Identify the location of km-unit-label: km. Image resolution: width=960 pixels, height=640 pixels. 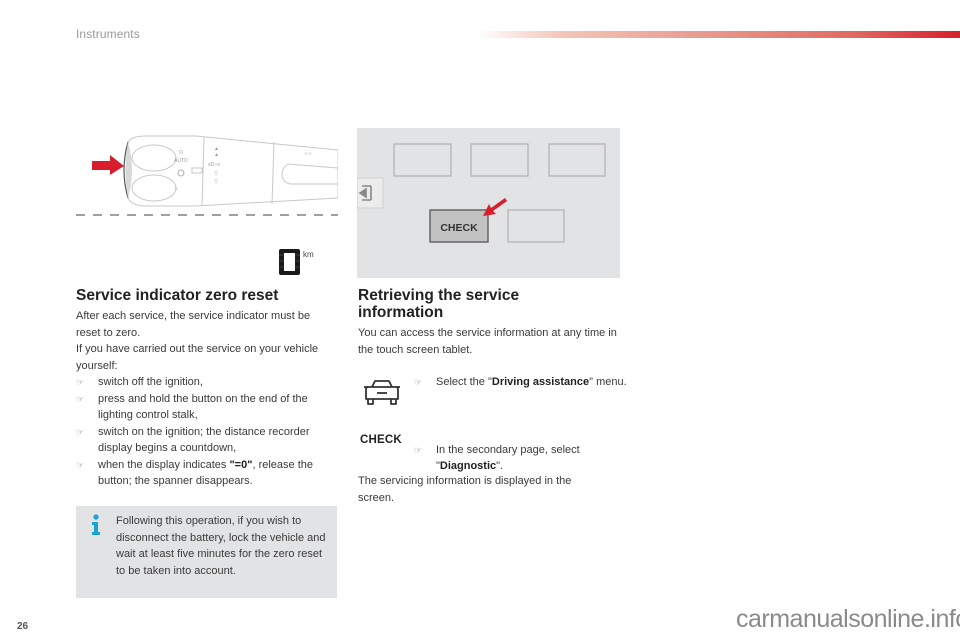
(308, 254).